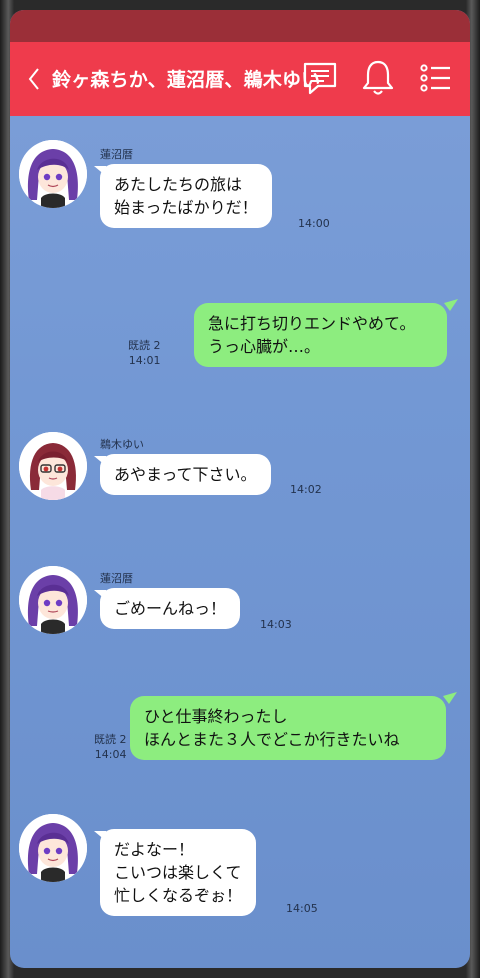 This screenshot has height=978, width=480. I want to click on message-bubble-outgoing: ひと仕事終わったし ほんとまた３人でどこか行きたいね, so click(288, 728).